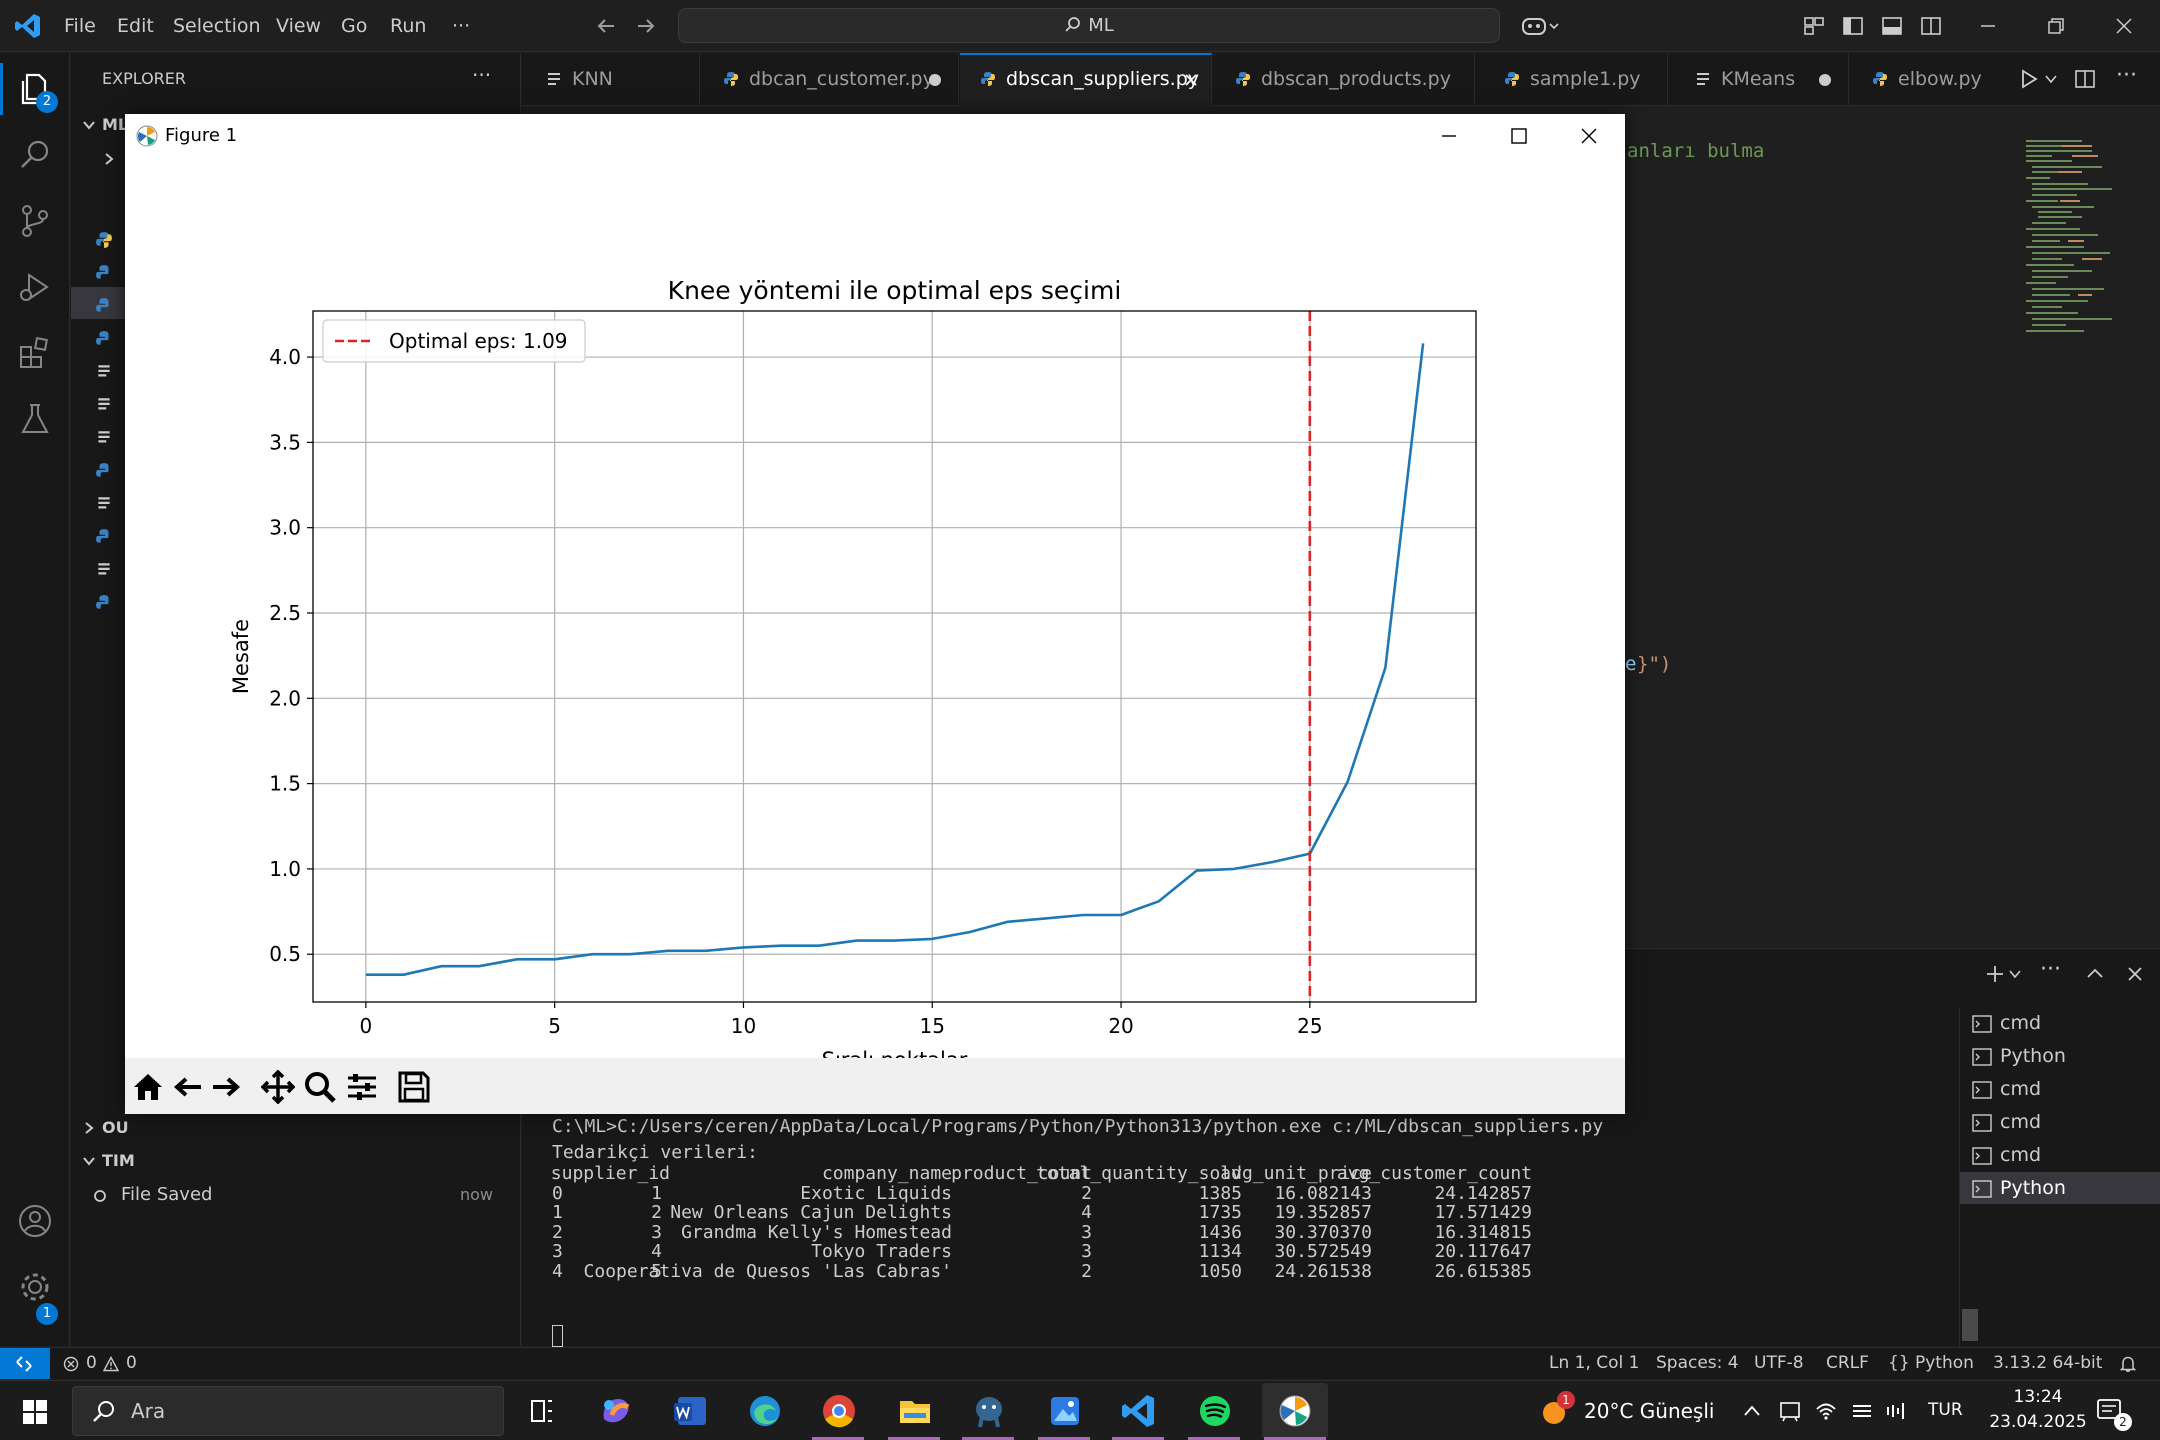 Image resolution: width=2160 pixels, height=1440 pixels. I want to click on explorer-more-actions: ···, so click(481, 75).